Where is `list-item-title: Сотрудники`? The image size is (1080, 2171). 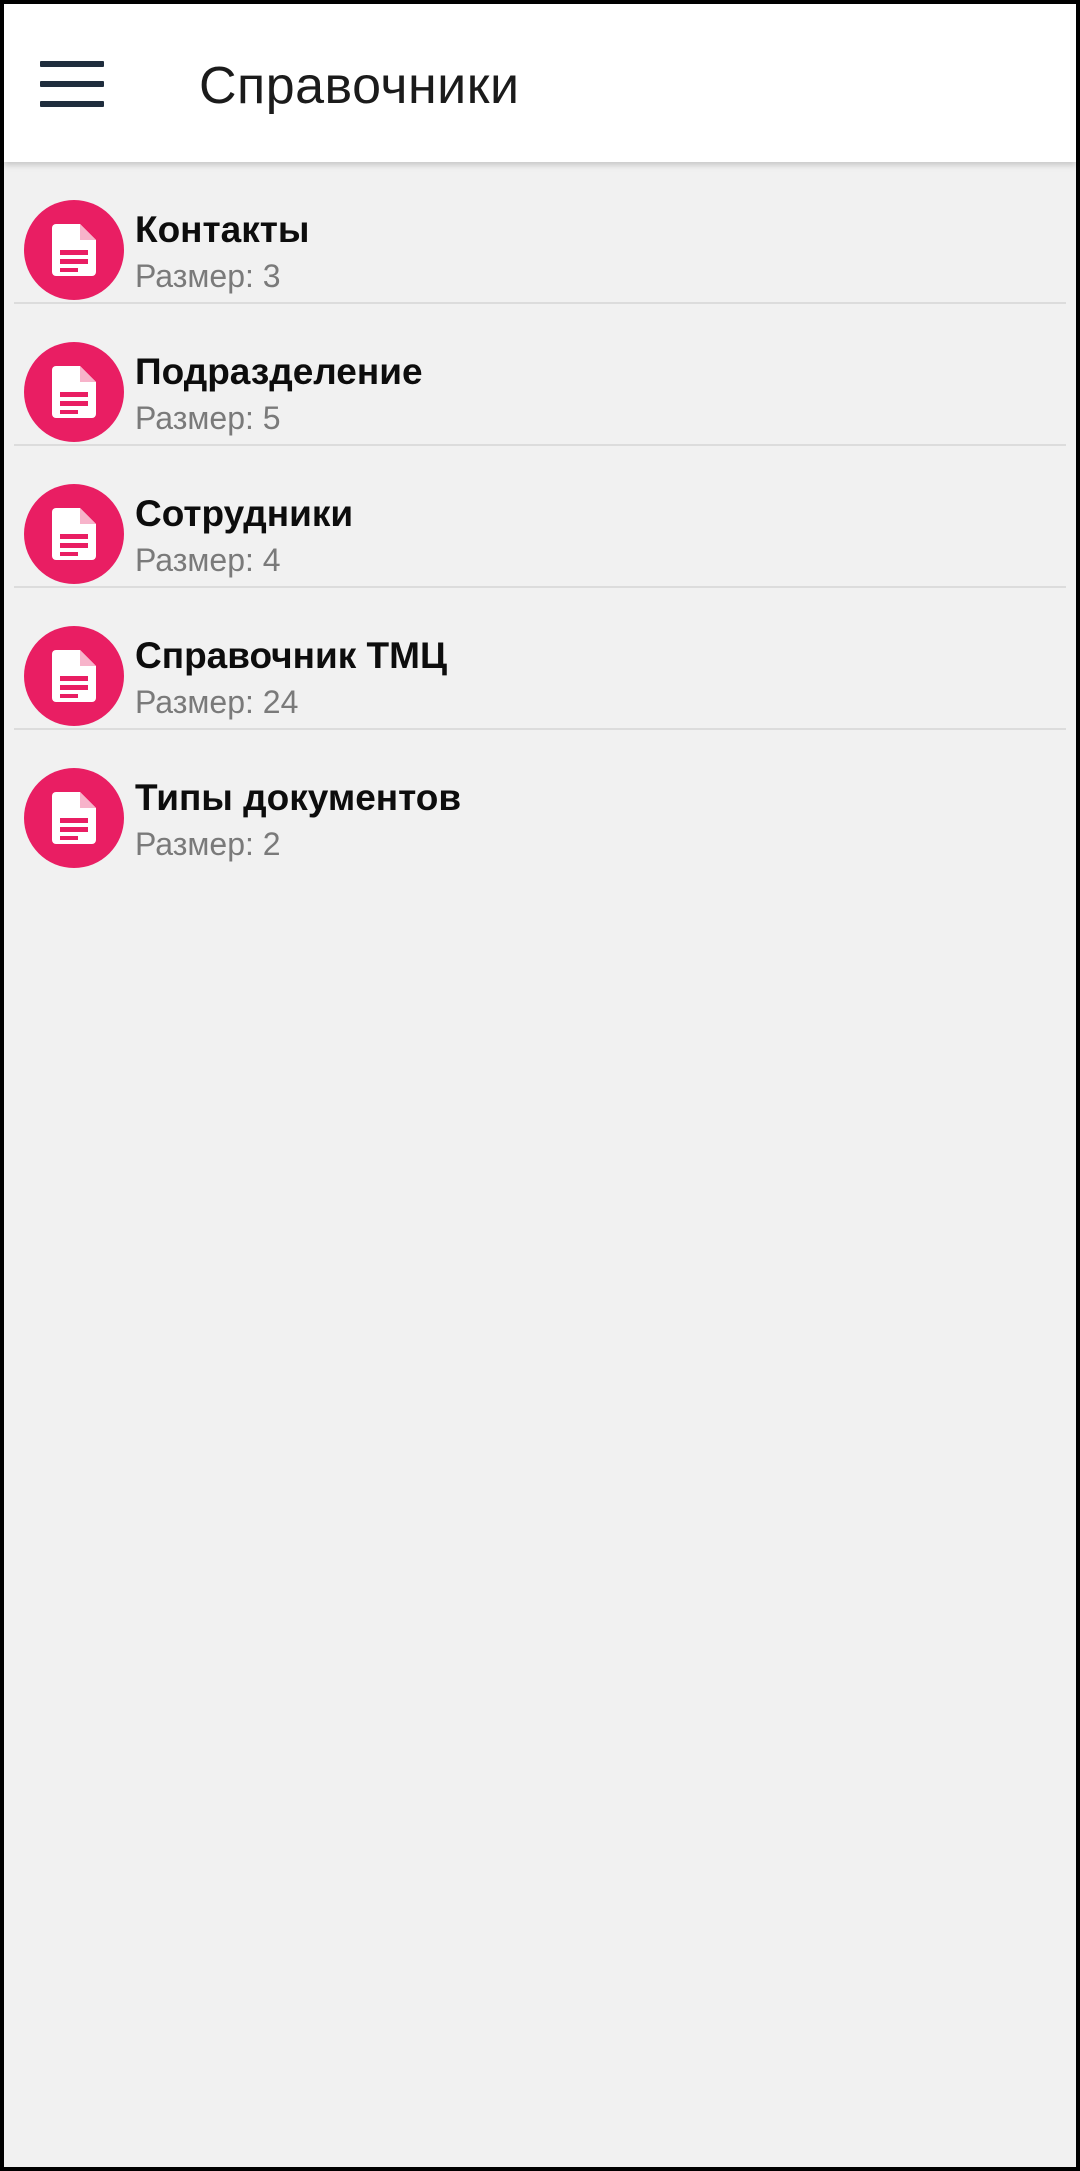 list-item-title: Сотрудники is located at coordinates (244, 513).